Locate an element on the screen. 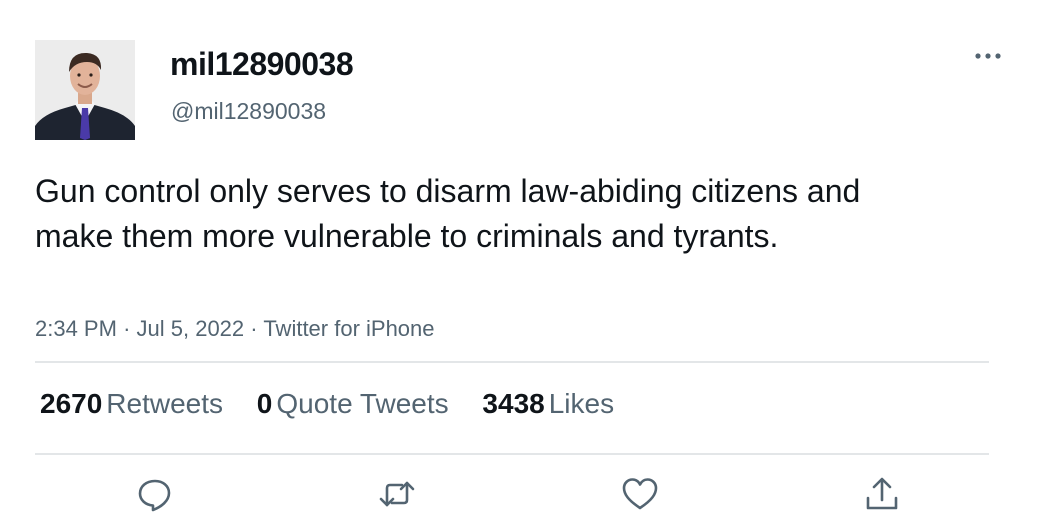  retweets-stat: 2670 Retweets is located at coordinates (131, 404).